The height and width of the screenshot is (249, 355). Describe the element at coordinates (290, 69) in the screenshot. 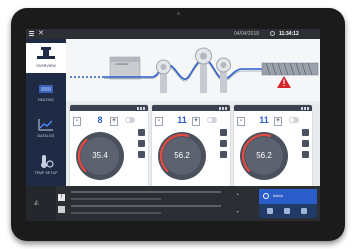

I see `screw-conveyor` at that location.